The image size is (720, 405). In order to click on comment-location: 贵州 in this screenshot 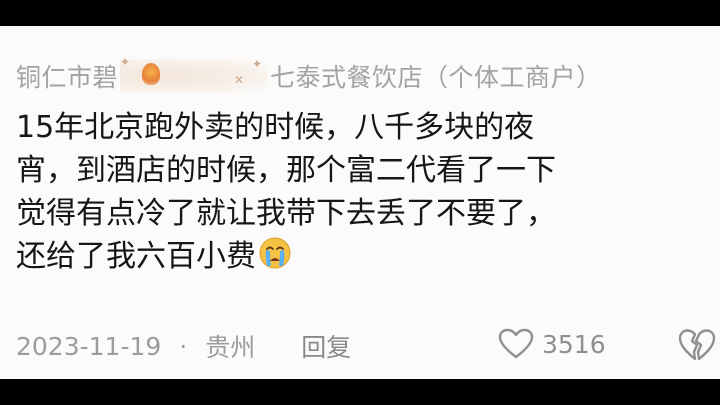, I will do `click(230, 347)`.